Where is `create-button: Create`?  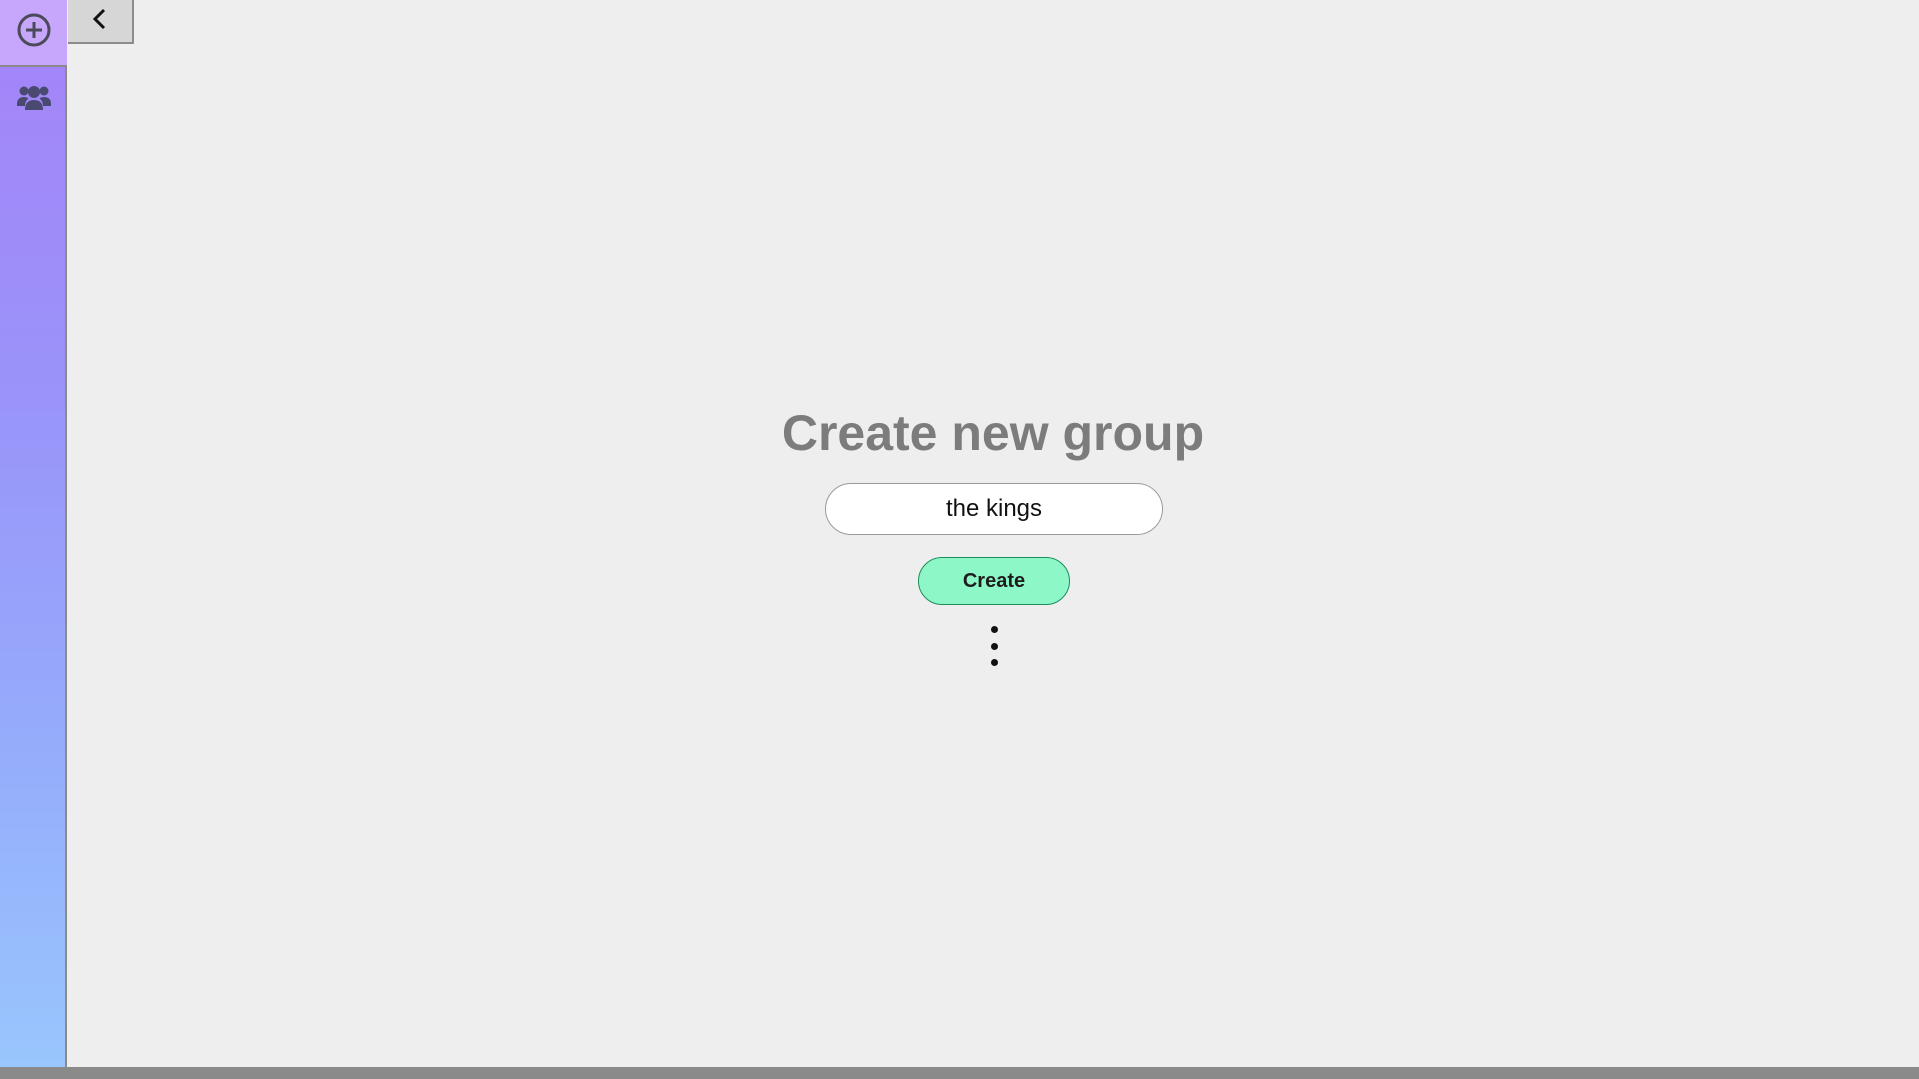
create-button: Create is located at coordinates (994, 581).